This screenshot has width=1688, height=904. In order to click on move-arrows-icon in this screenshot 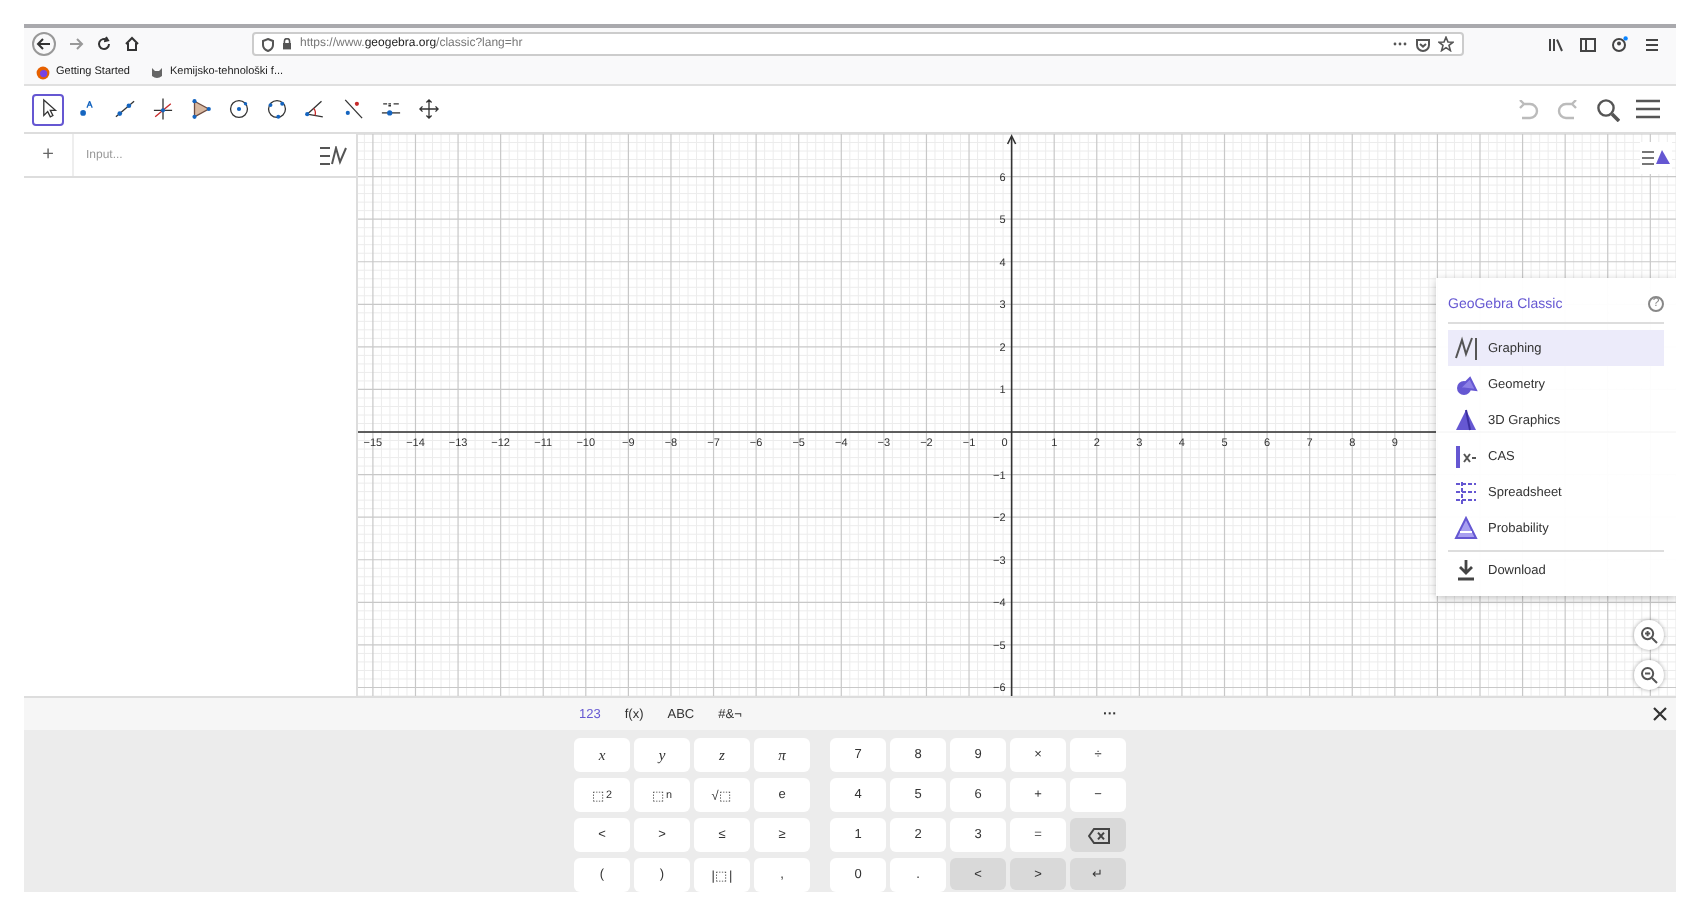, I will do `click(428, 109)`.